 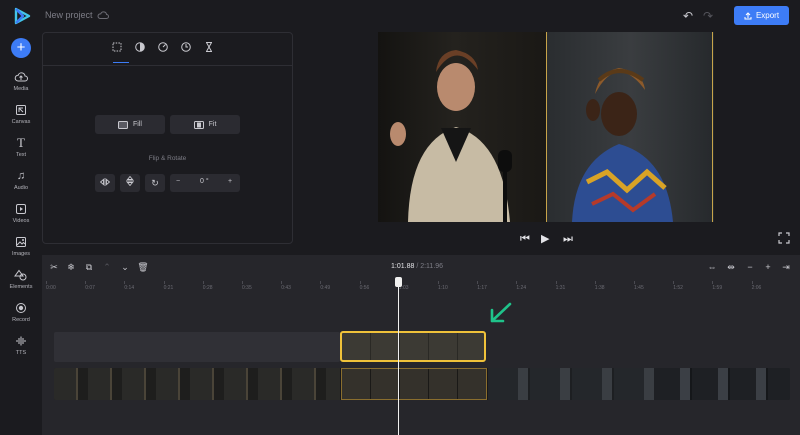 I want to click on redo-icon: ↷, so click(x=708, y=16).